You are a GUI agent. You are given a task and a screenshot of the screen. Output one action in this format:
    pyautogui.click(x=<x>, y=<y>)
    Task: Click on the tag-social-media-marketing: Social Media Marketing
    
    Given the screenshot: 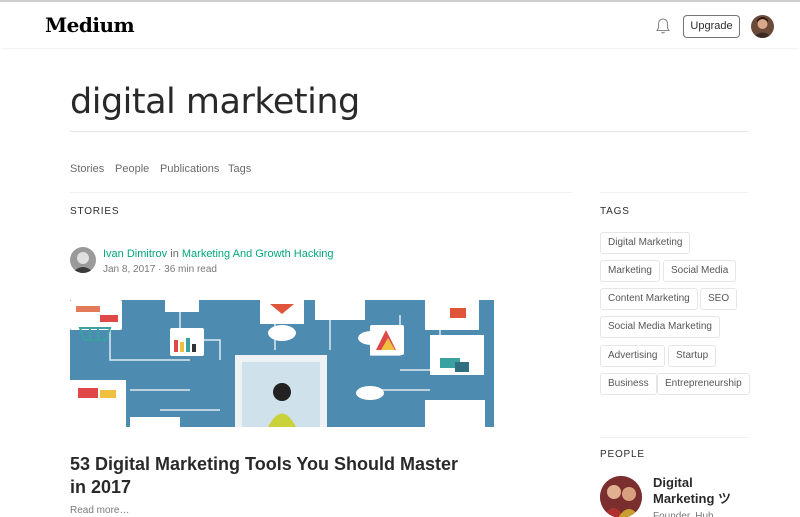 What is the action you would take?
    pyautogui.click(x=660, y=327)
    